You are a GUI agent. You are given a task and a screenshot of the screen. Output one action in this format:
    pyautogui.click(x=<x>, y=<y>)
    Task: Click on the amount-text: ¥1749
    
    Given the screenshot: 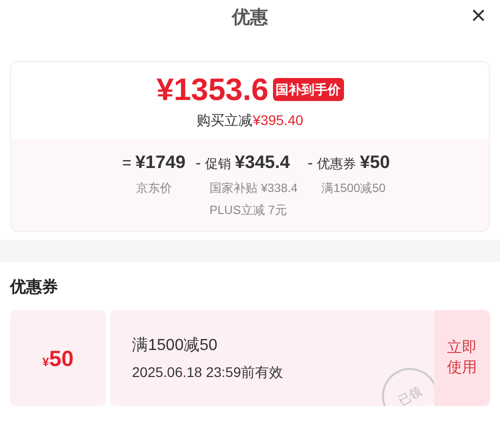 What is the action you would take?
    pyautogui.click(x=160, y=162)
    